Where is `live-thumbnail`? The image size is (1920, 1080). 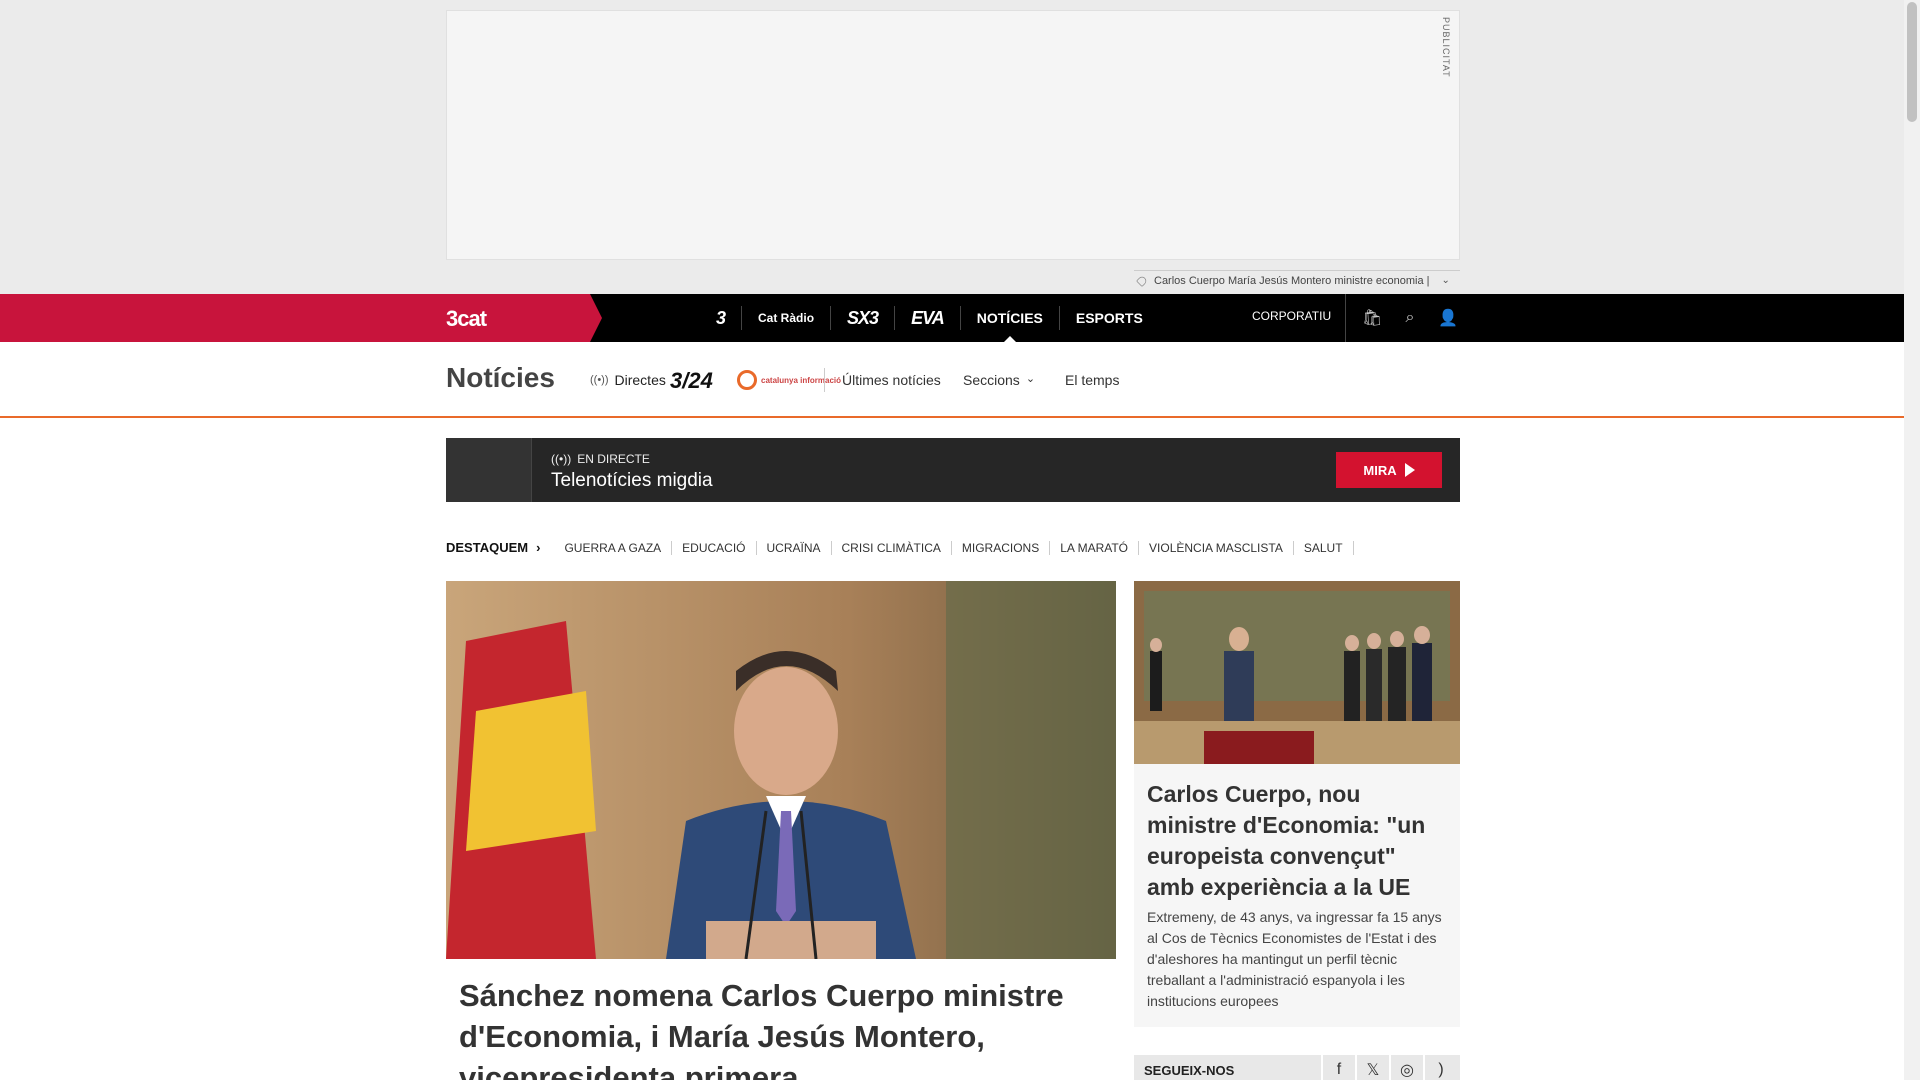 live-thumbnail is located at coordinates (489, 470).